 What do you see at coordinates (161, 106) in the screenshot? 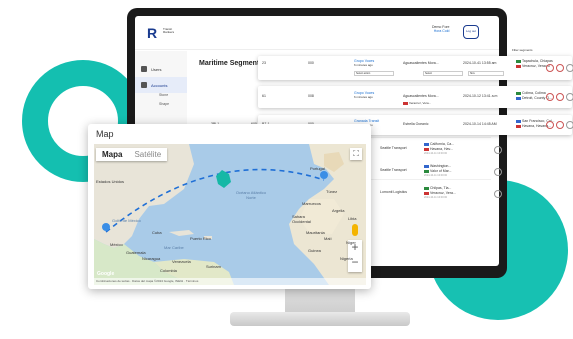
I see `sidebar-subitem: Shape` at bounding box center [161, 106].